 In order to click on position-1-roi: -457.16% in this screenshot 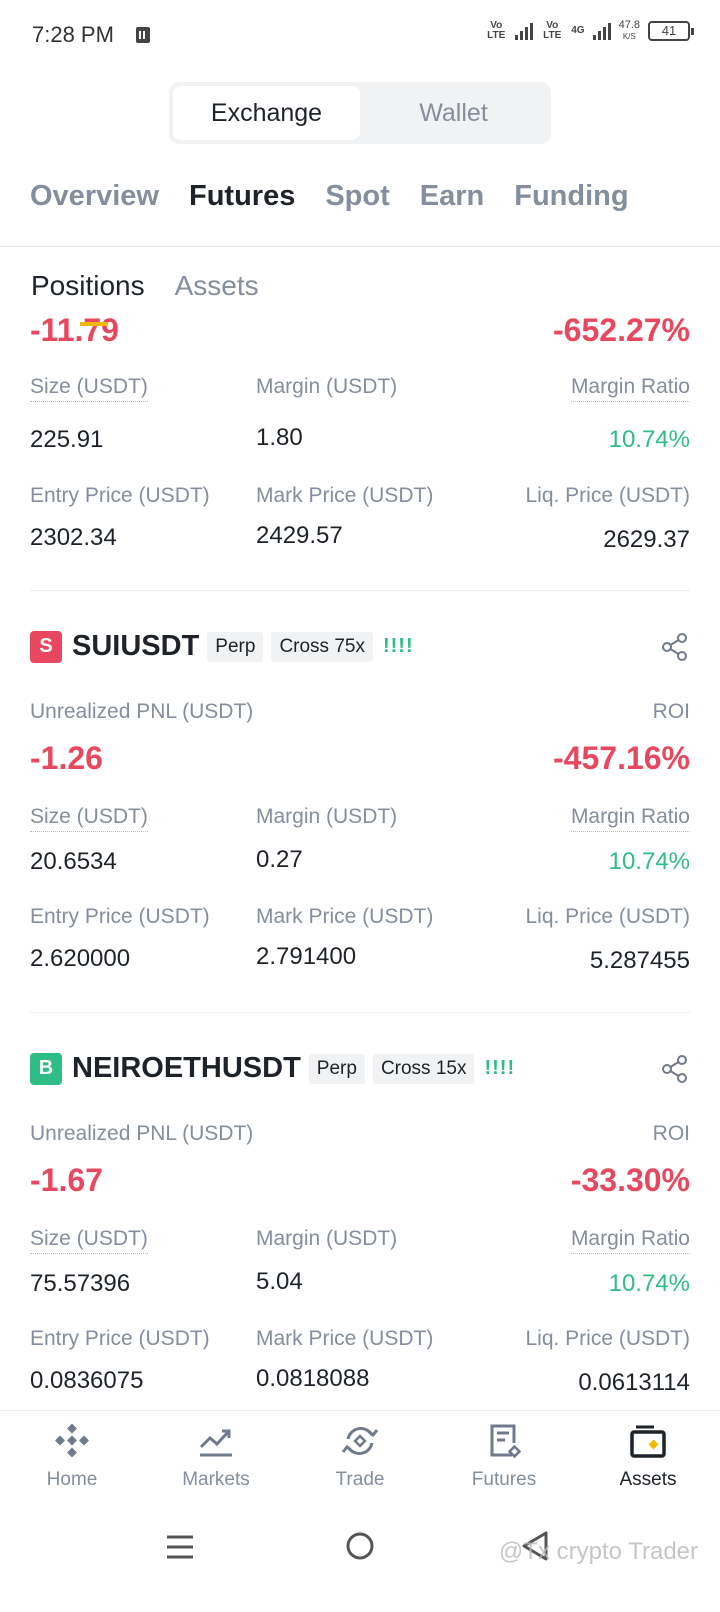, I will do `click(621, 758)`.